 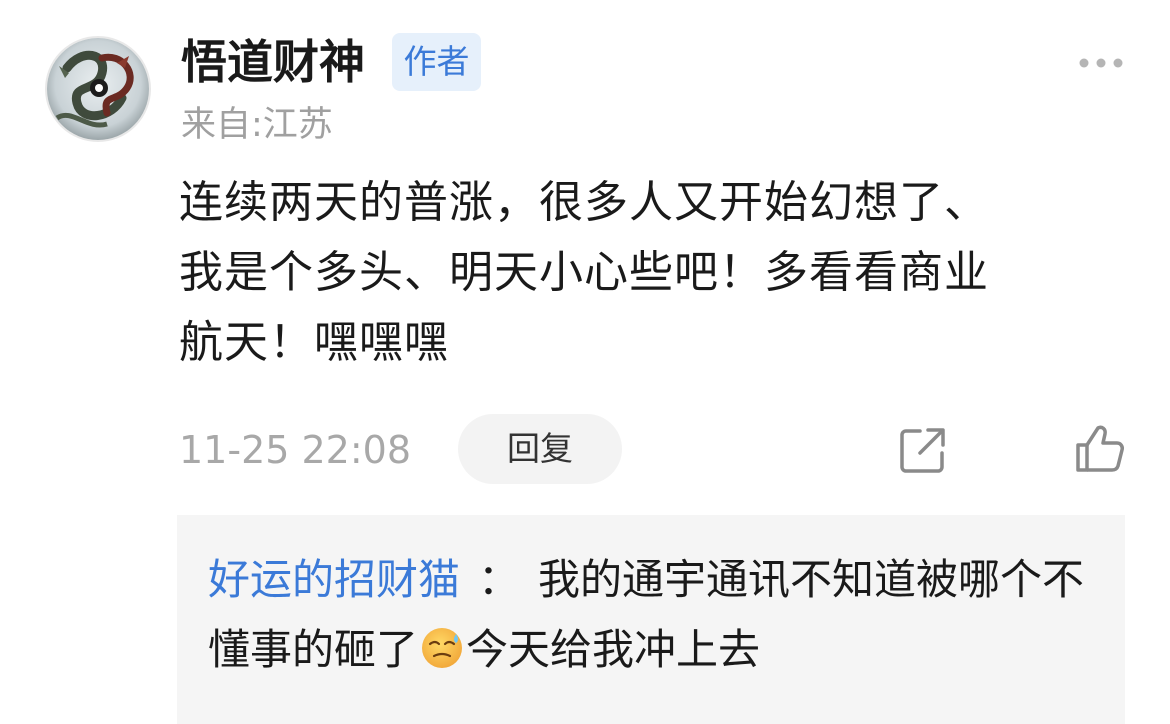 What do you see at coordinates (499, 579) in the screenshot?
I see `reply-colon: ：` at bounding box center [499, 579].